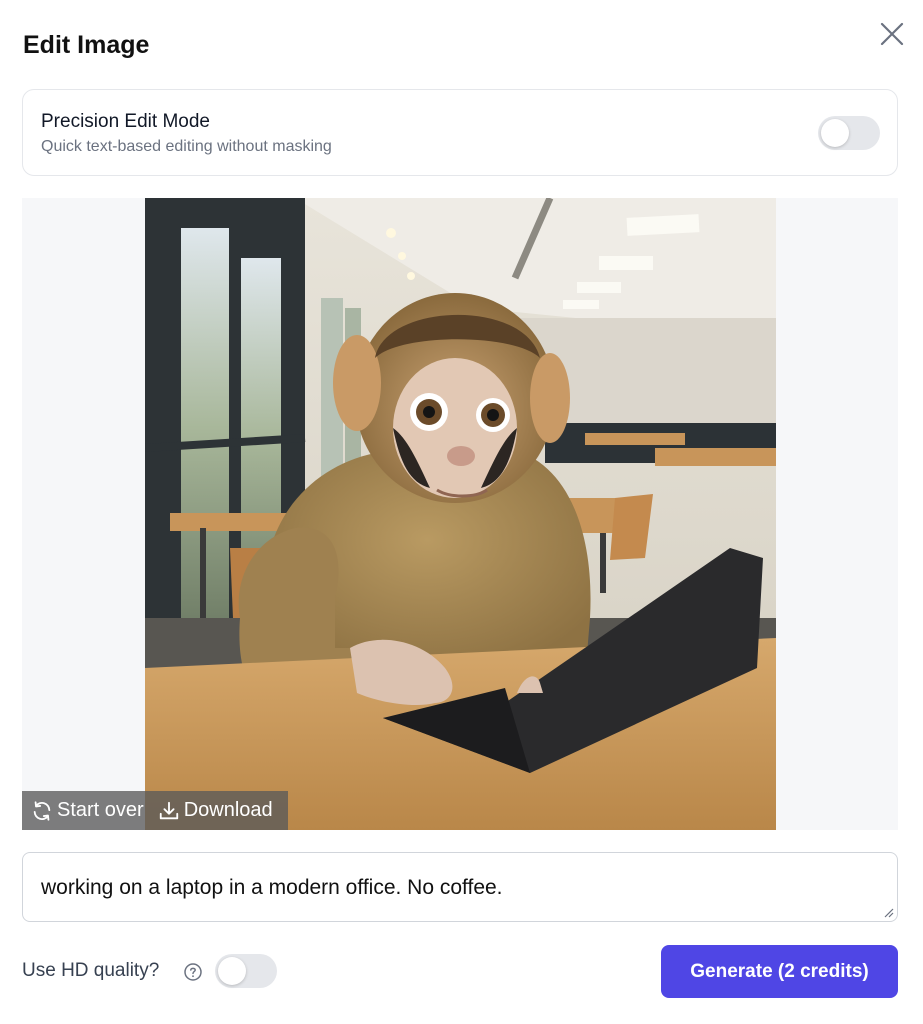 The width and height of the screenshot is (923, 1024). What do you see at coordinates (779, 971) in the screenshot?
I see `generate-button: Generate (2 credits)` at bounding box center [779, 971].